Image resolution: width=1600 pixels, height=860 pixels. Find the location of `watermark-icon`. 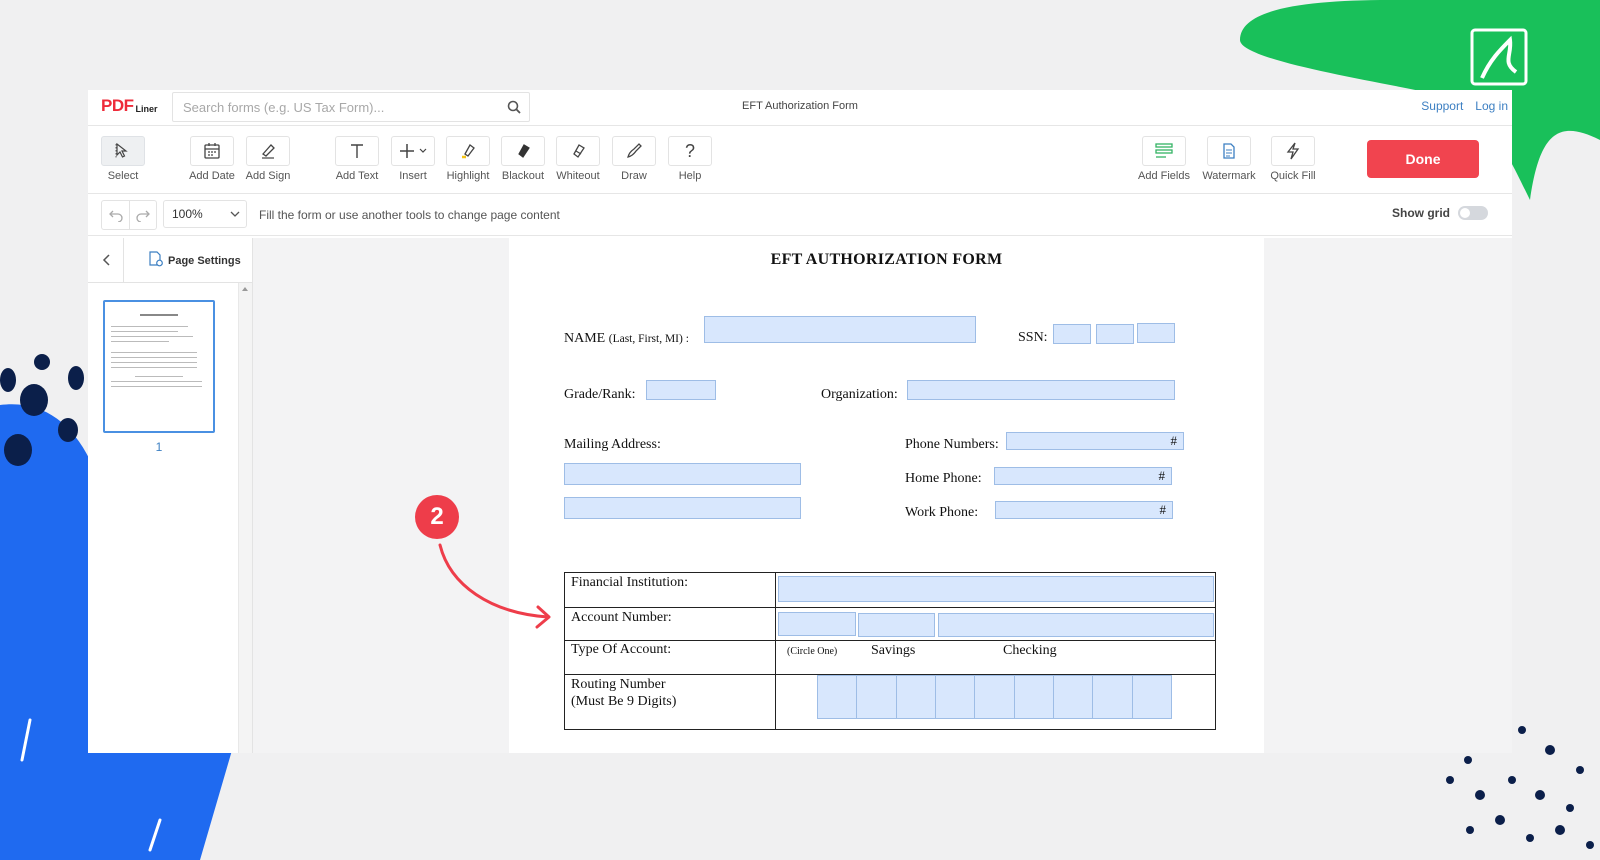

watermark-icon is located at coordinates (1229, 151).